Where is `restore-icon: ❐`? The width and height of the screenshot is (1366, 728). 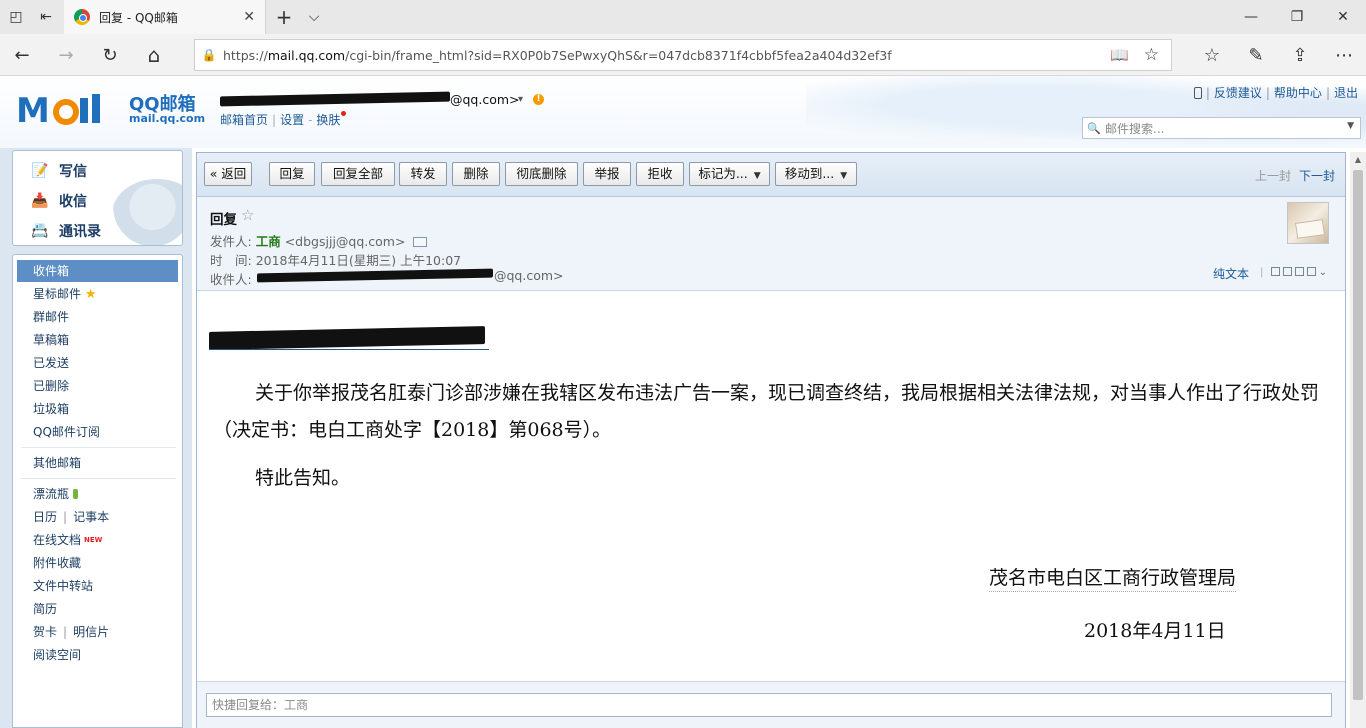
restore-icon: ❐ is located at coordinates (1297, 17).